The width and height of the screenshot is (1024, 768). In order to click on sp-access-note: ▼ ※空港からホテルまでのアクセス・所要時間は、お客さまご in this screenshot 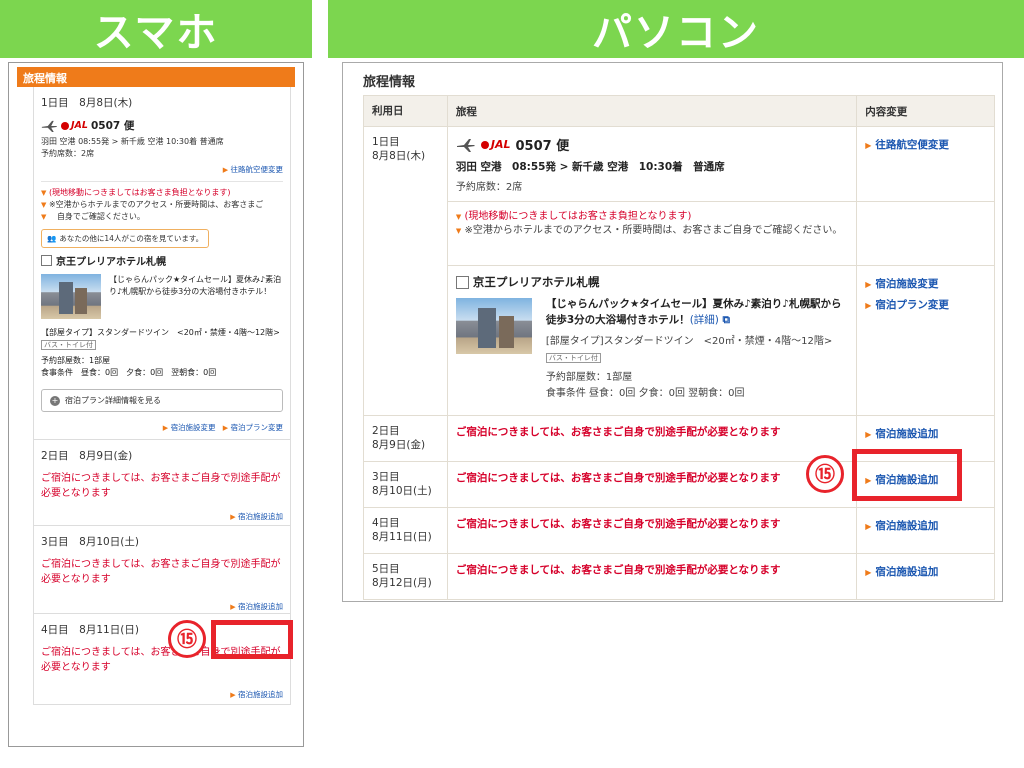, I will do `click(152, 204)`.